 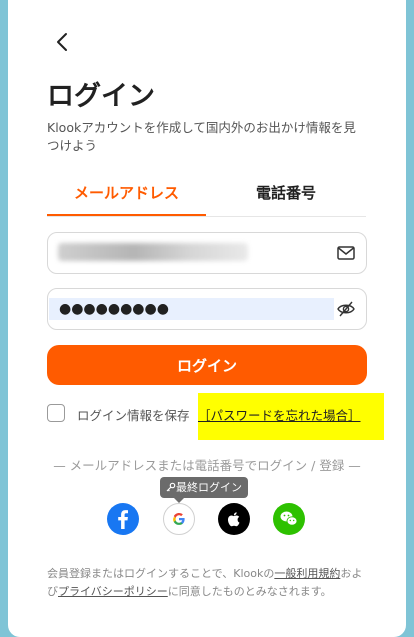 I want to click on back-button, so click(x=64, y=42).